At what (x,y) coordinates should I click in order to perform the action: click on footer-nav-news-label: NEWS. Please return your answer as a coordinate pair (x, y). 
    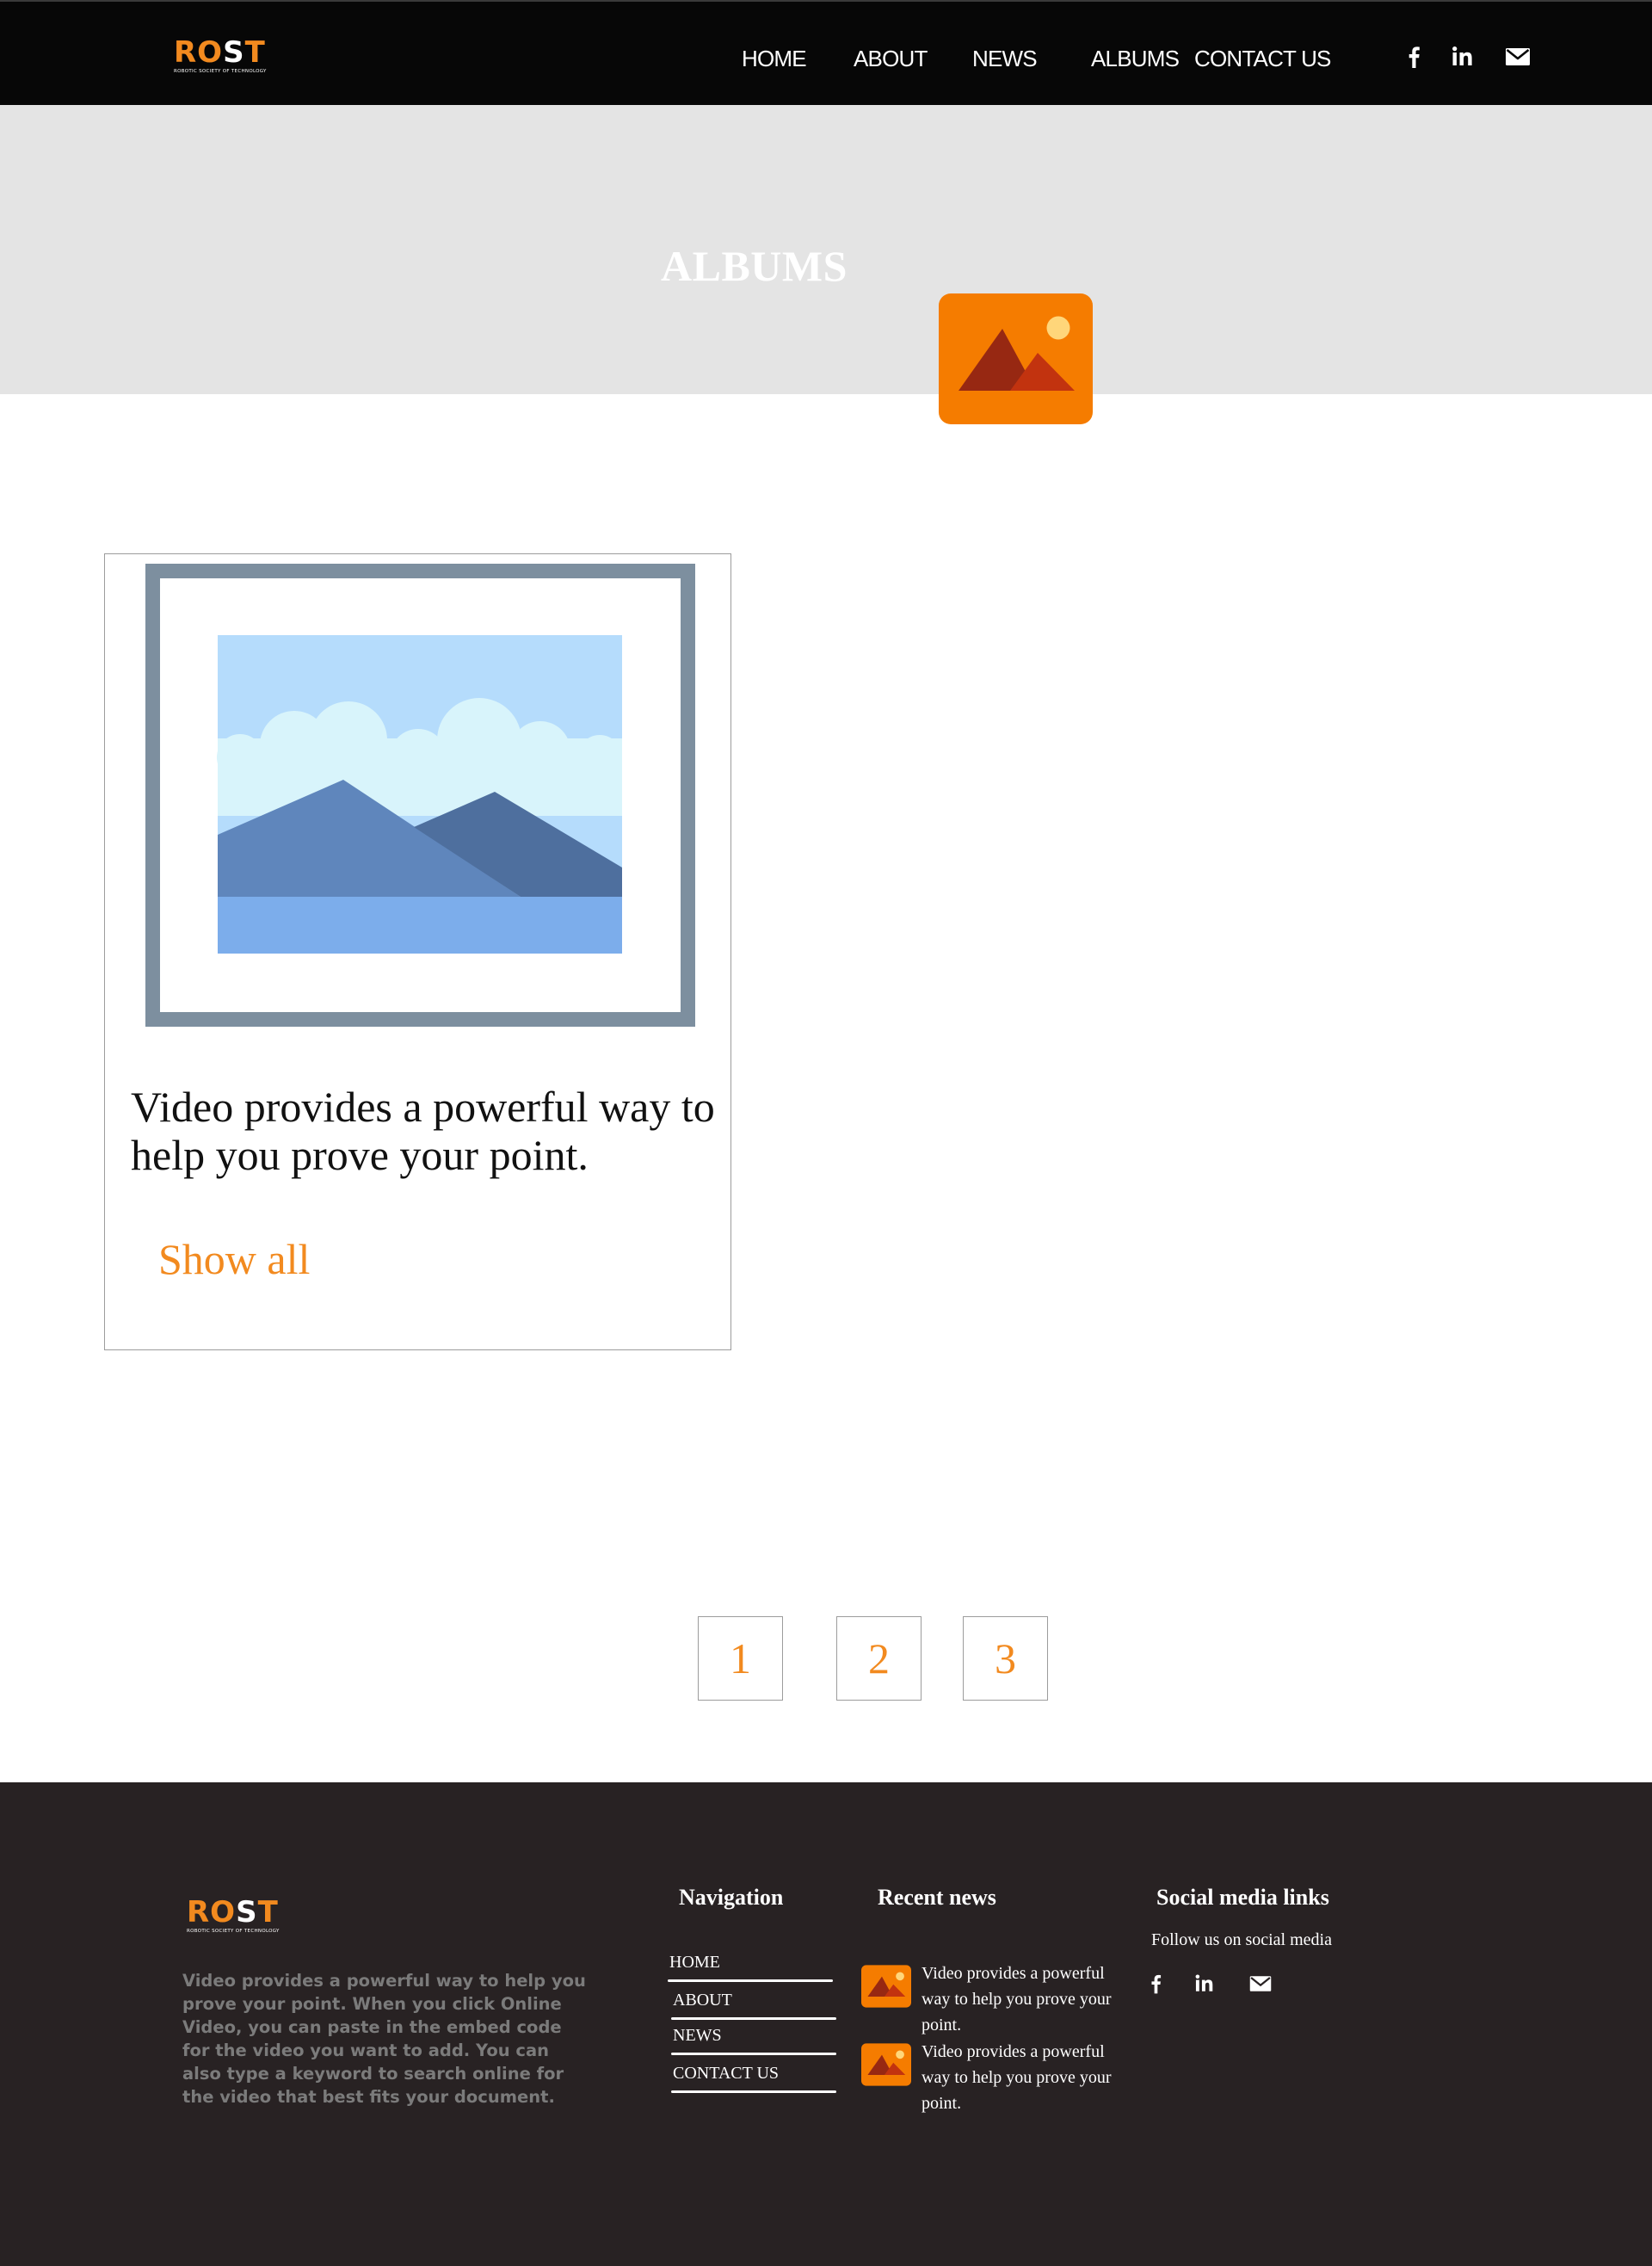
    Looking at the image, I should click on (697, 2035).